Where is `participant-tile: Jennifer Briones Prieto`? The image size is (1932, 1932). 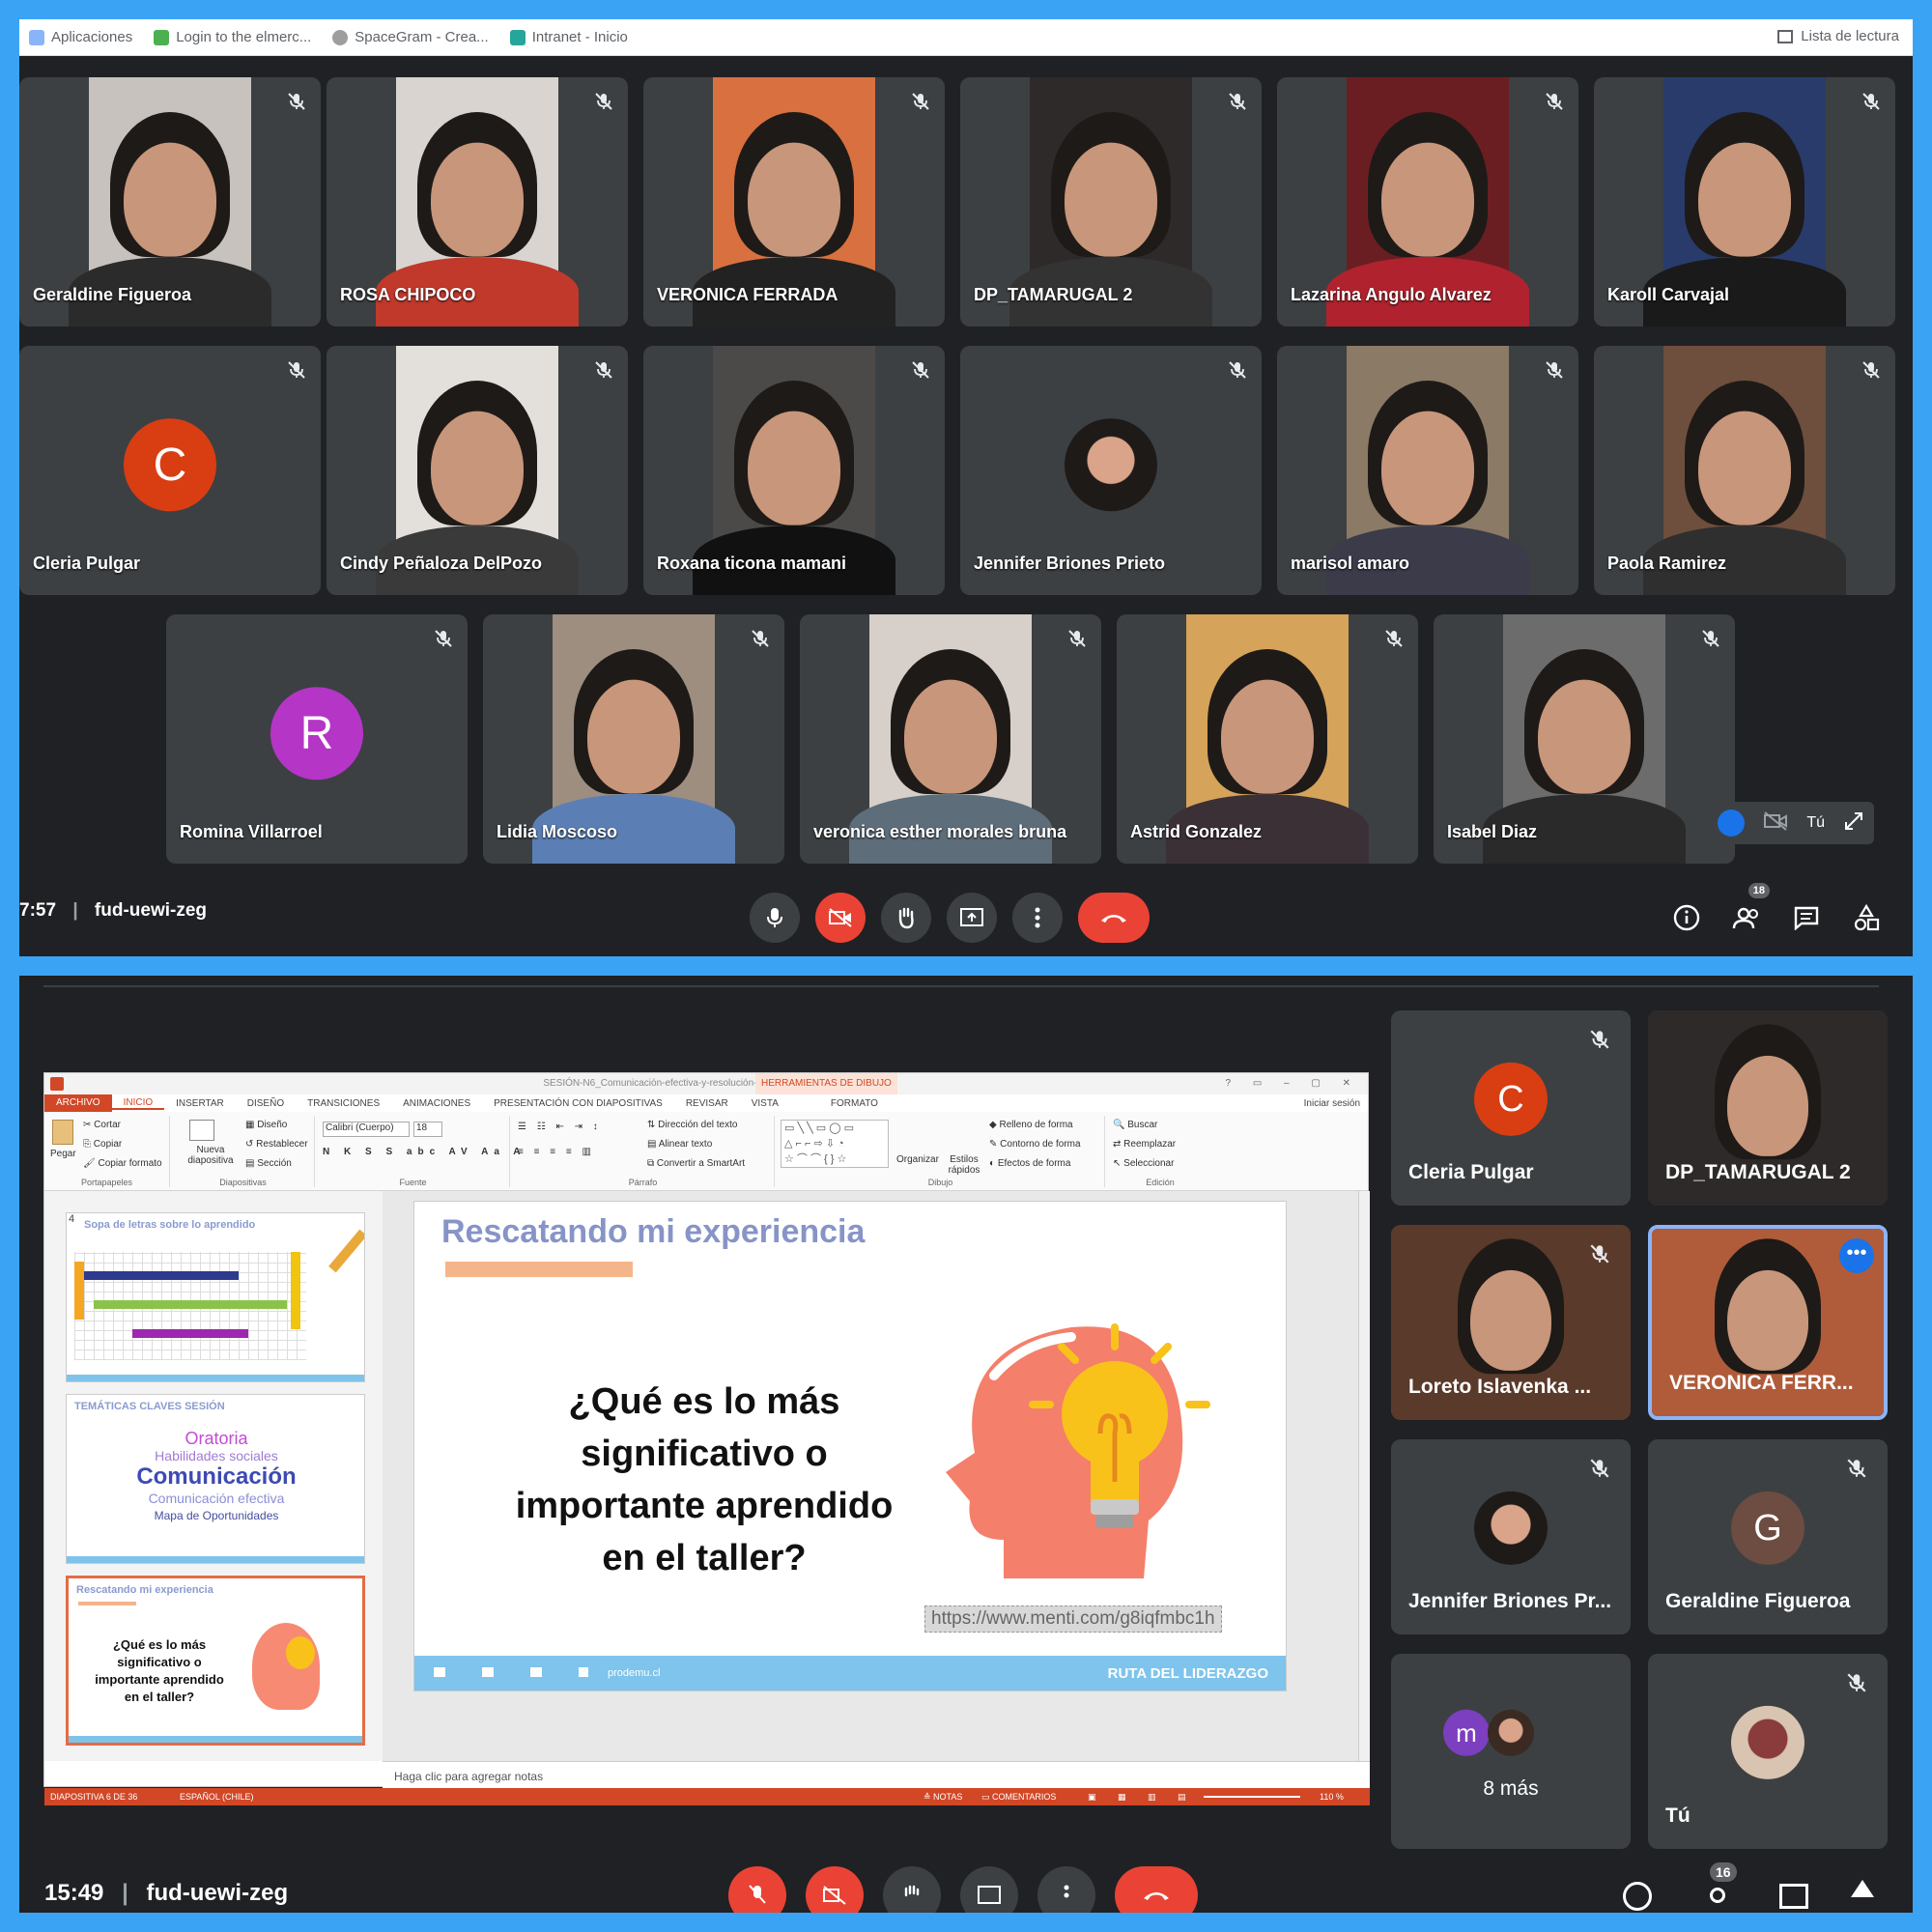 participant-tile: Jennifer Briones Prieto is located at coordinates (1111, 470).